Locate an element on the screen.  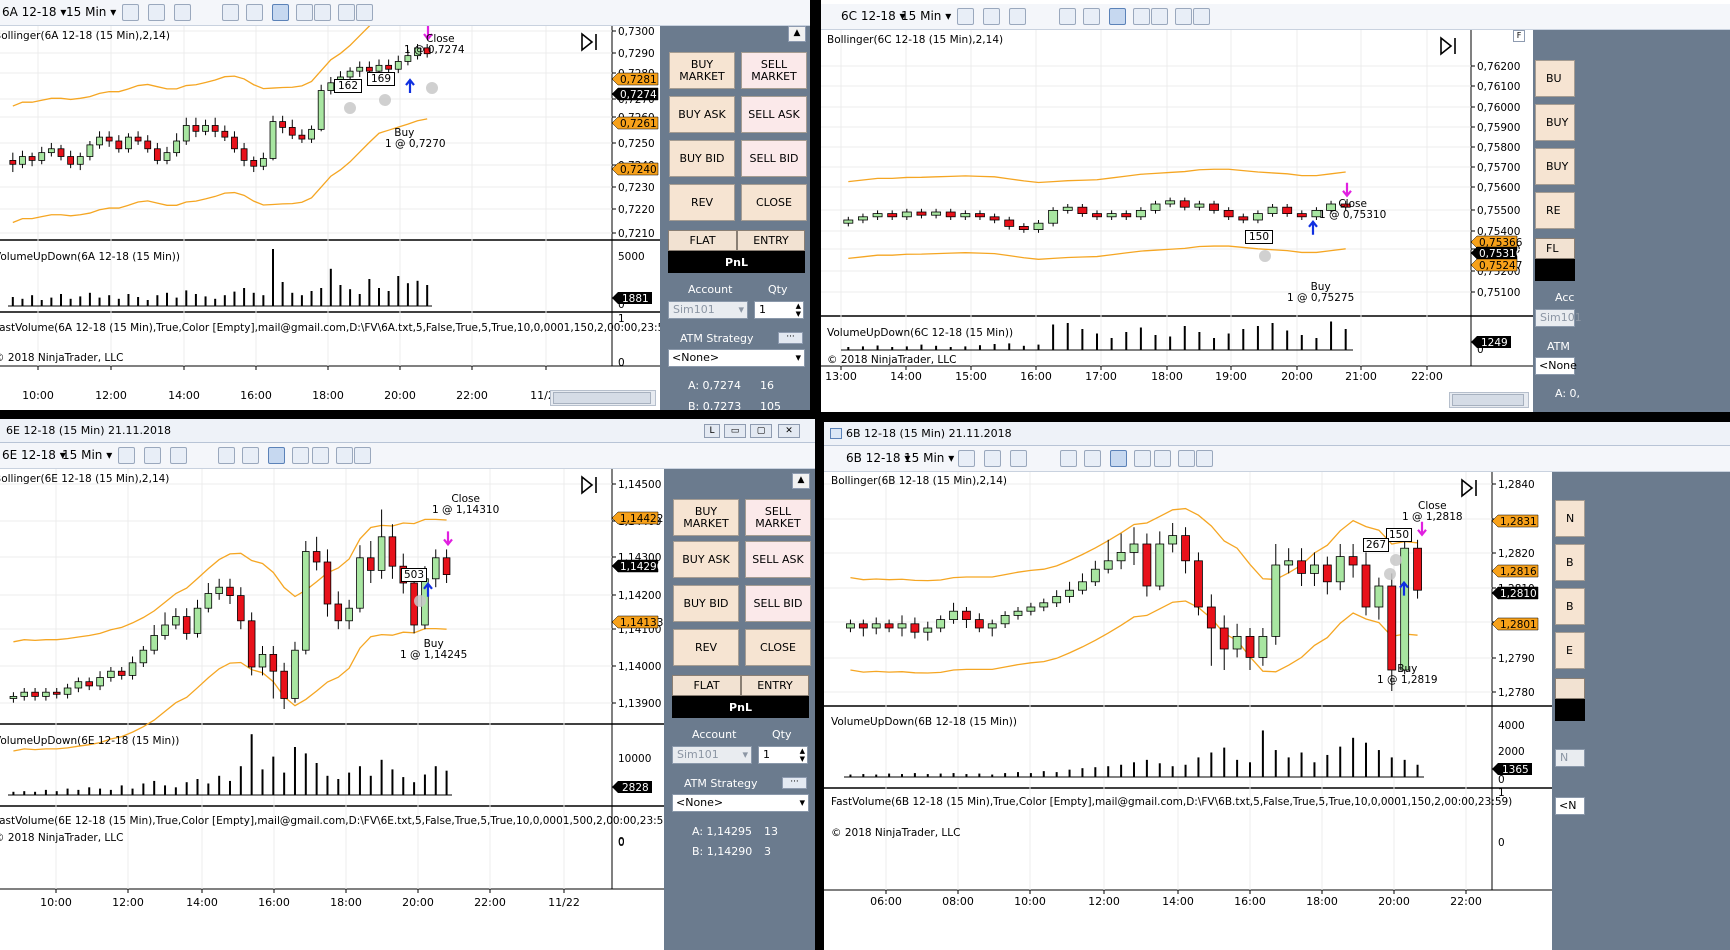
panel-toggle-button: F is located at coordinates (1519, 36).